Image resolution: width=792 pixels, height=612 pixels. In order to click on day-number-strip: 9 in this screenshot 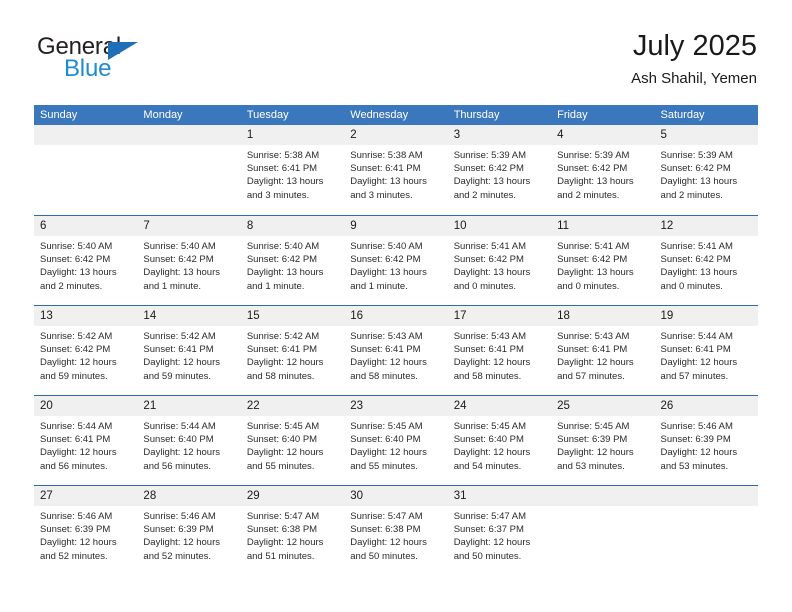, I will do `click(396, 226)`.